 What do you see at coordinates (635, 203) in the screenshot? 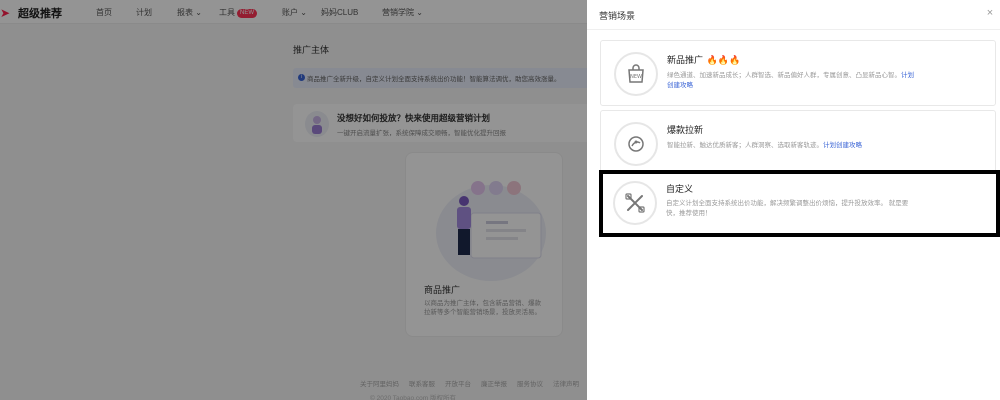
I see `tools-icon` at bounding box center [635, 203].